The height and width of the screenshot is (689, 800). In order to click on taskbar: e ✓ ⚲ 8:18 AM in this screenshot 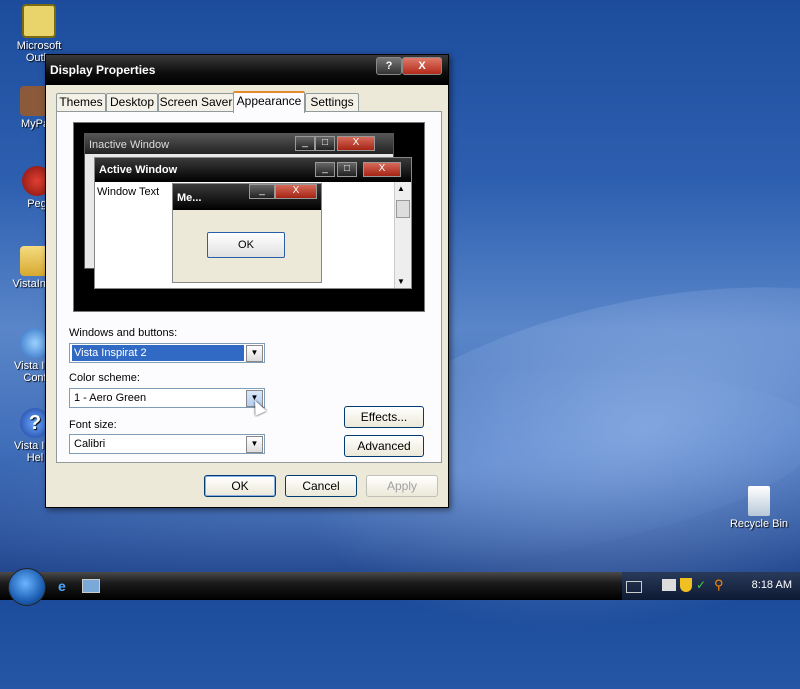, I will do `click(400, 587)`.